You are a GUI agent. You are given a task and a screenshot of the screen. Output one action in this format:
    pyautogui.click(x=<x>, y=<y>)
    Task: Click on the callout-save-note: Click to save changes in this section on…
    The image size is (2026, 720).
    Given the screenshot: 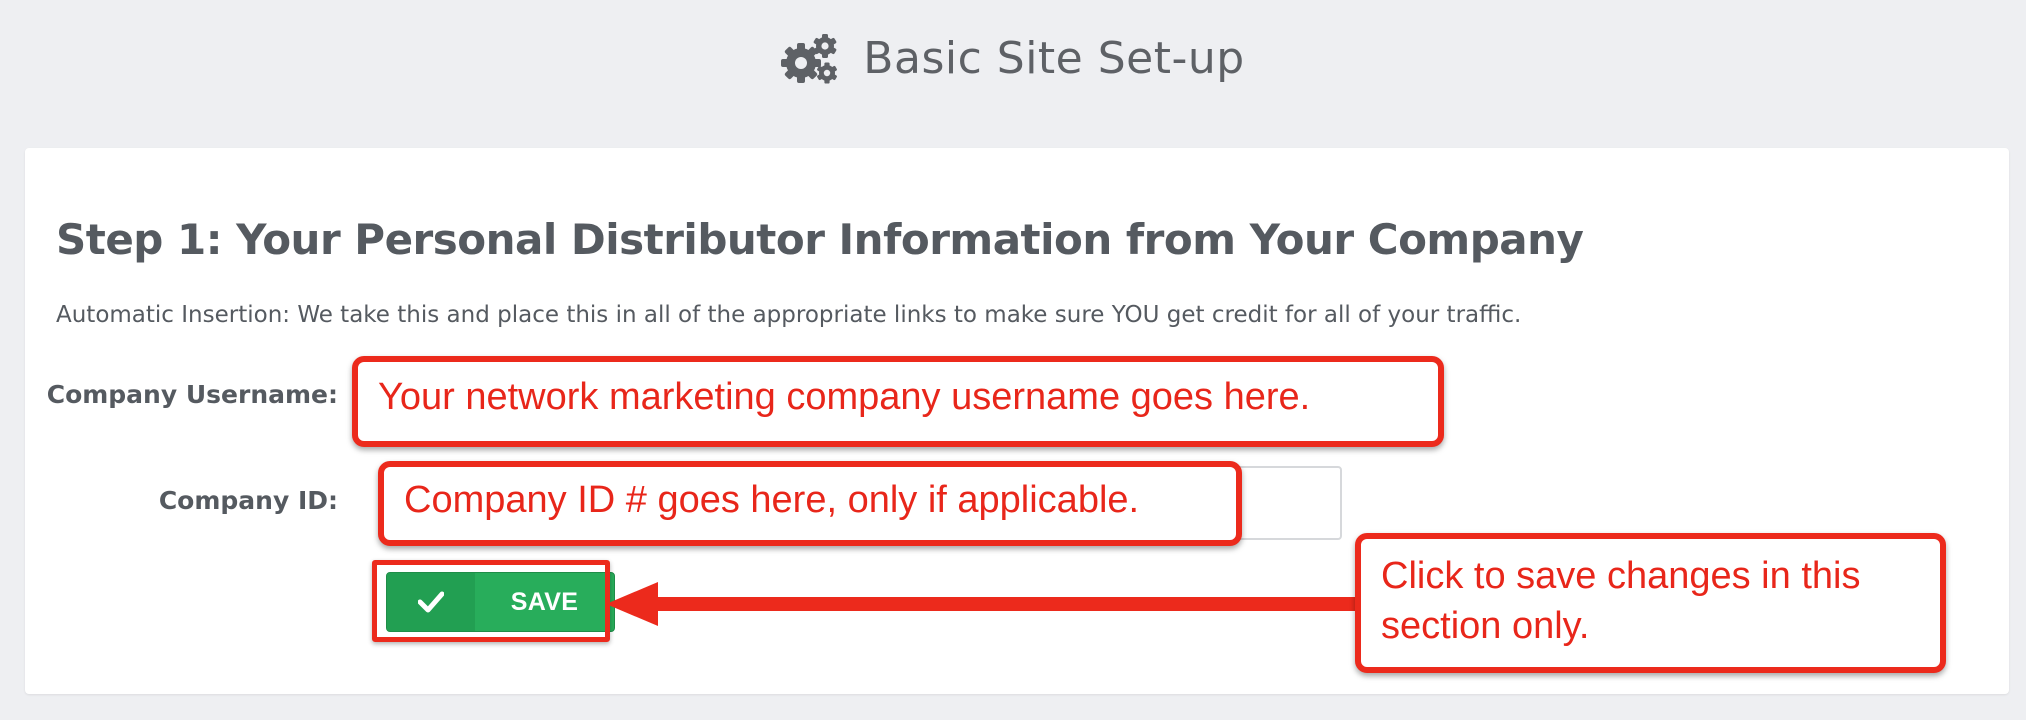 What is the action you would take?
    pyautogui.click(x=1650, y=603)
    